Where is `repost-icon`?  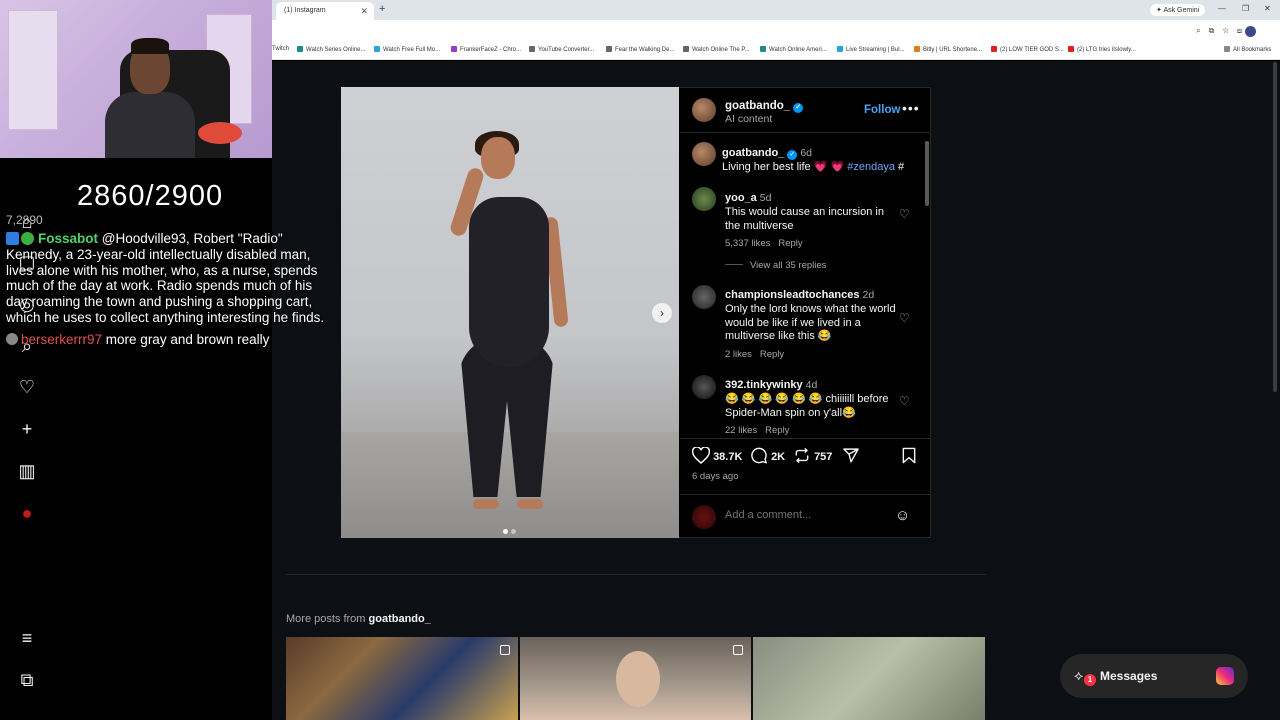
repost-icon is located at coordinates (802, 455).